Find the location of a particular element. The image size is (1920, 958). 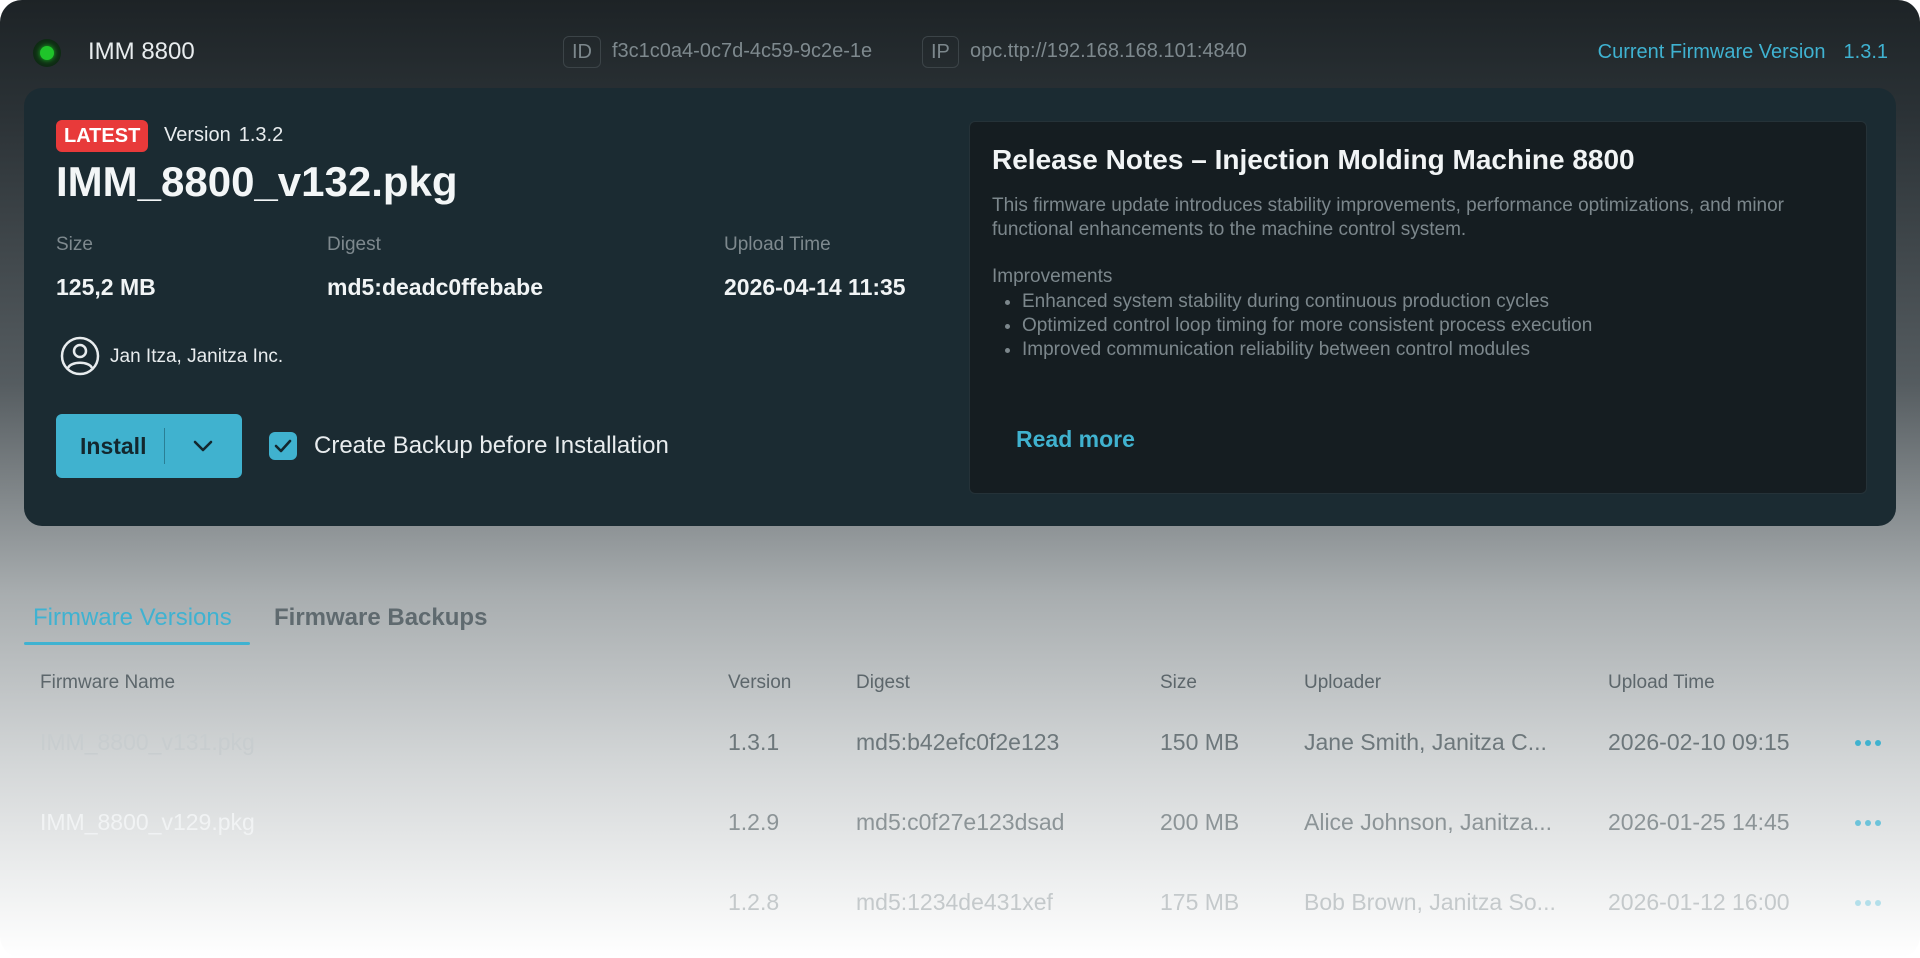

digest-label: Digest is located at coordinates (354, 244).